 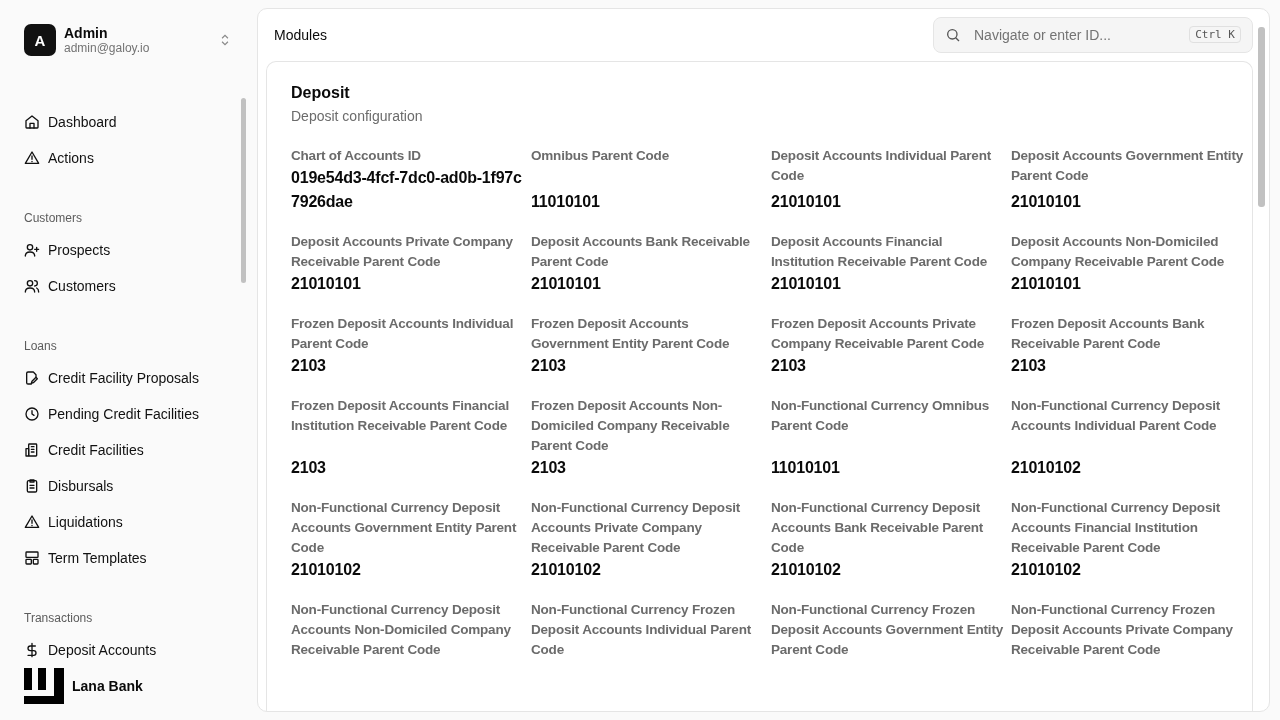 I want to click on logo-icon, so click(x=44, y=686).